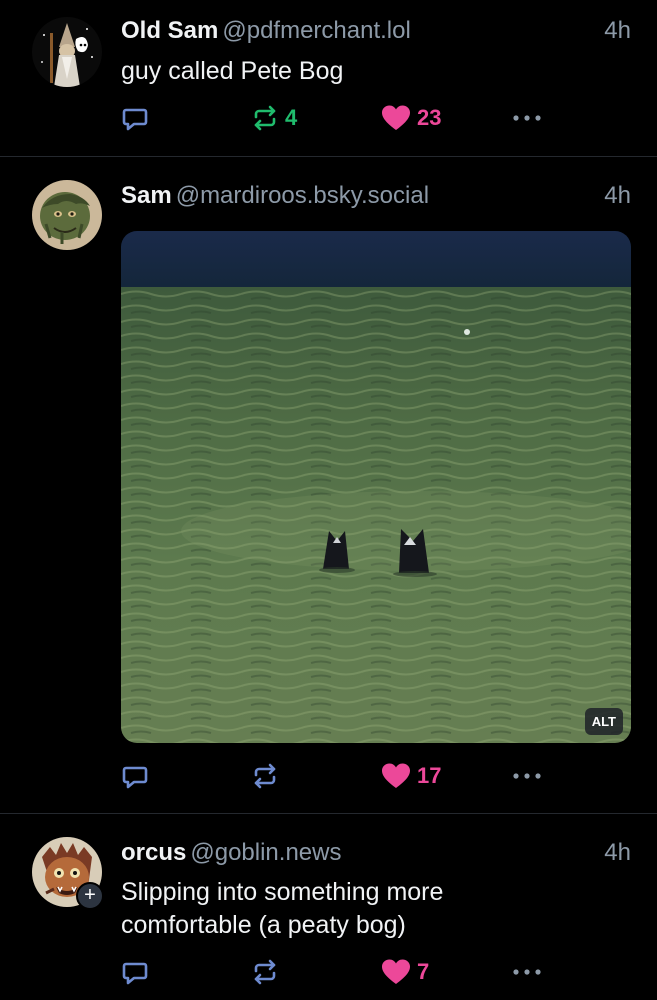  What do you see at coordinates (265, 852) in the screenshot?
I see `author-handle: @goblin.news` at bounding box center [265, 852].